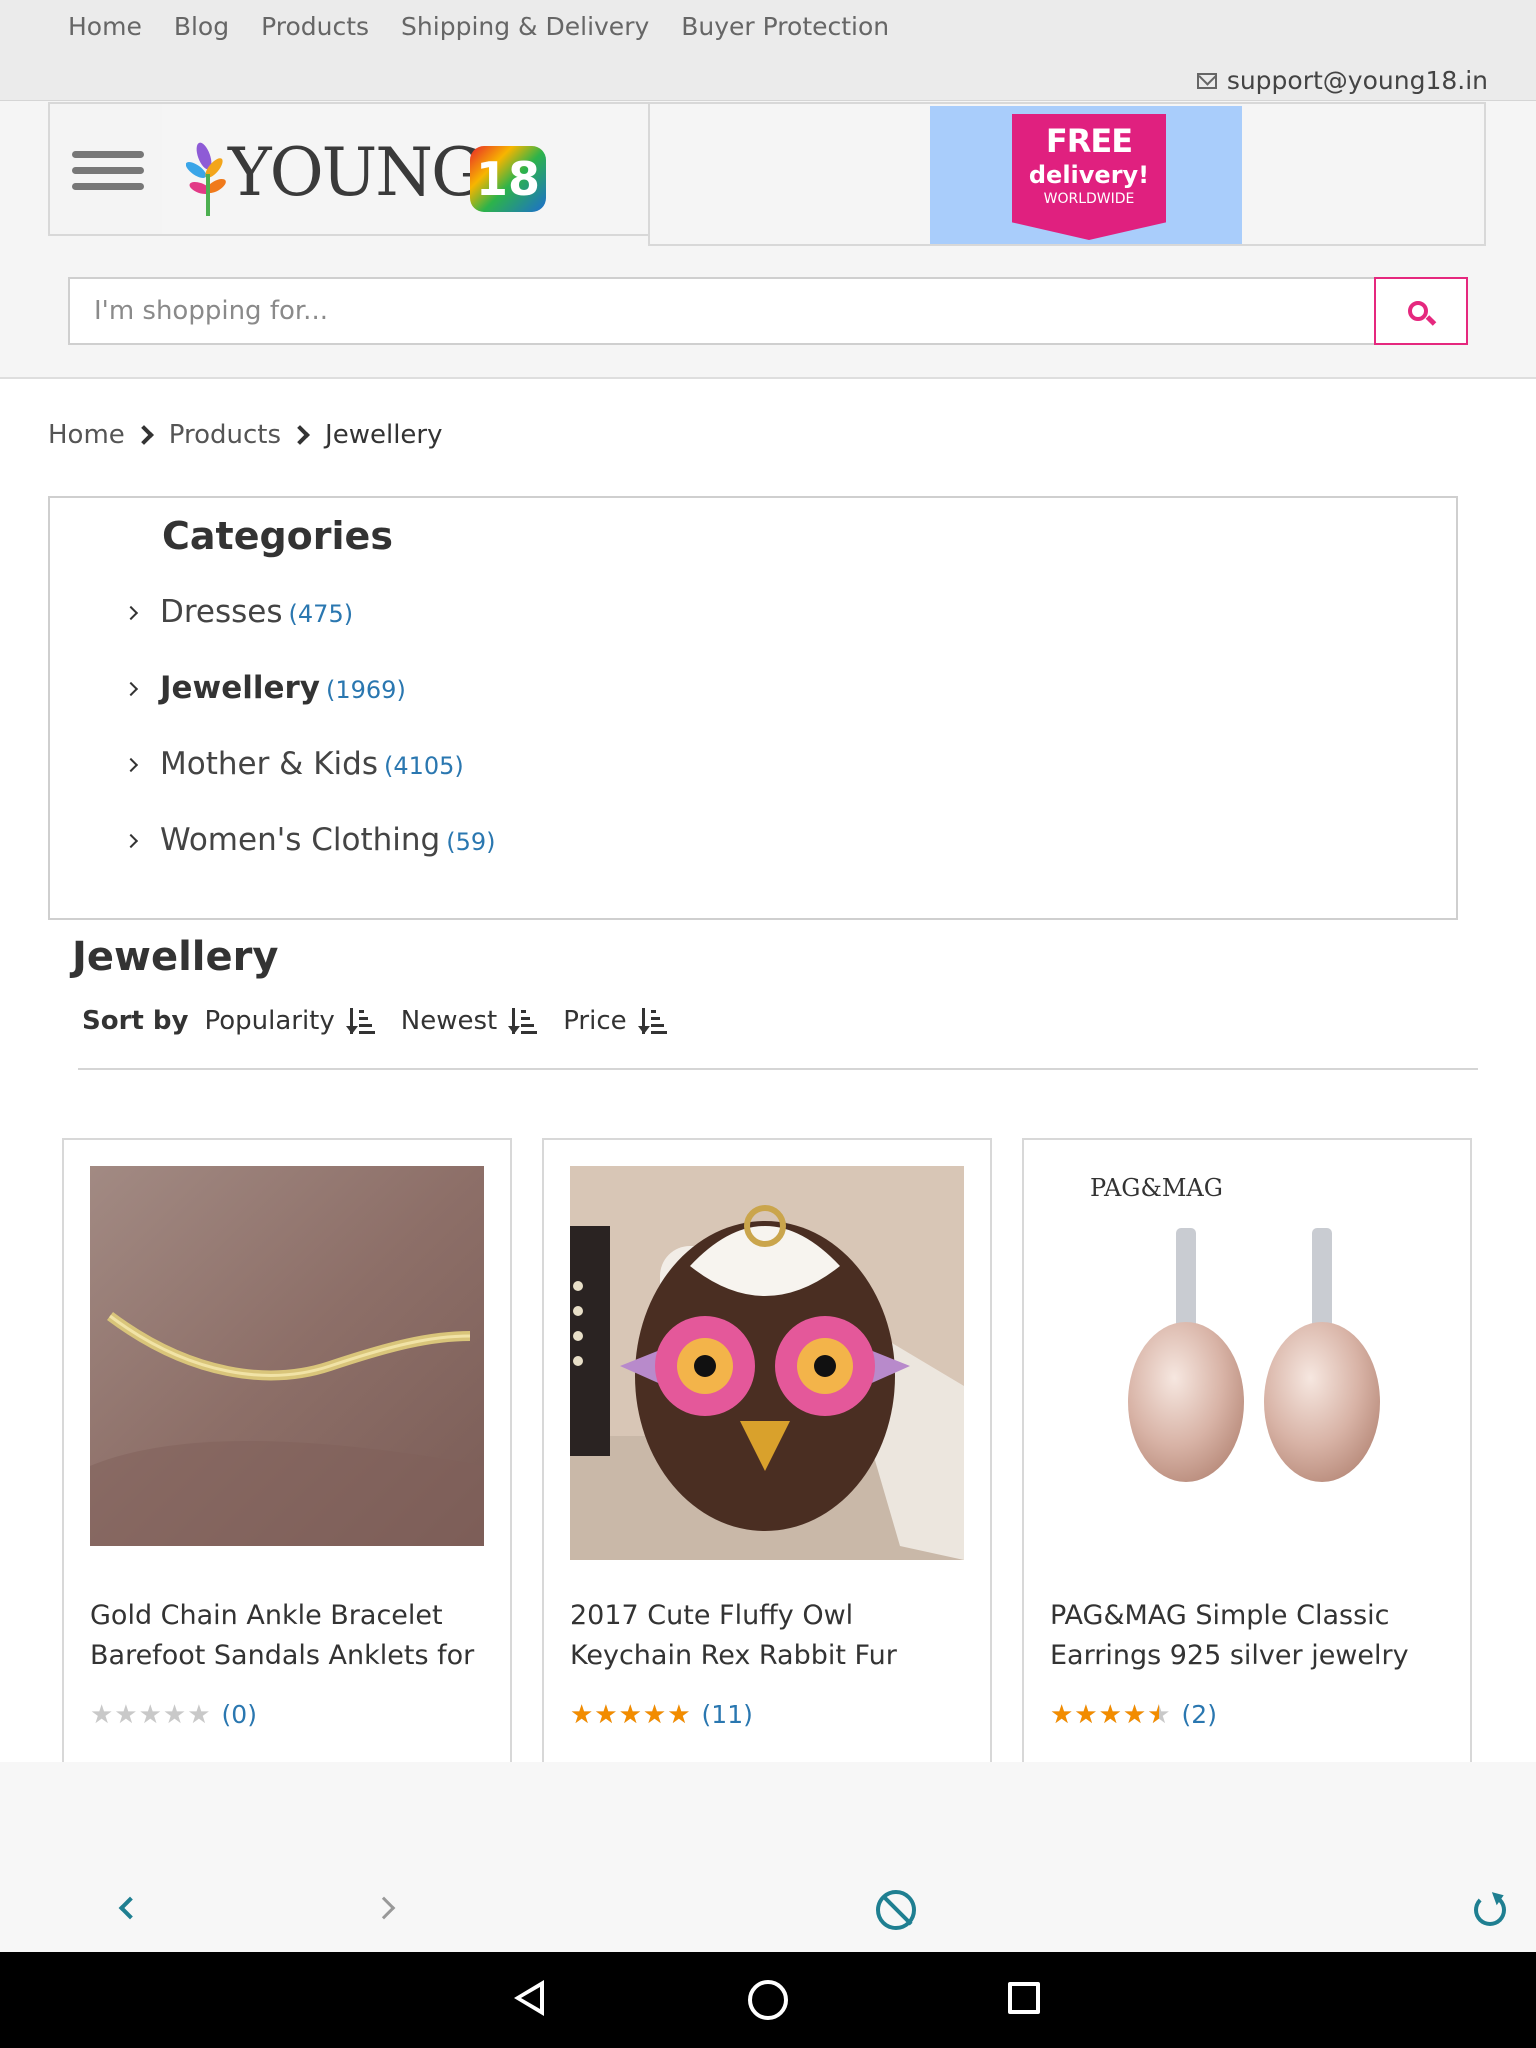  I want to click on breadcrumb-products-link: Products, so click(225, 435).